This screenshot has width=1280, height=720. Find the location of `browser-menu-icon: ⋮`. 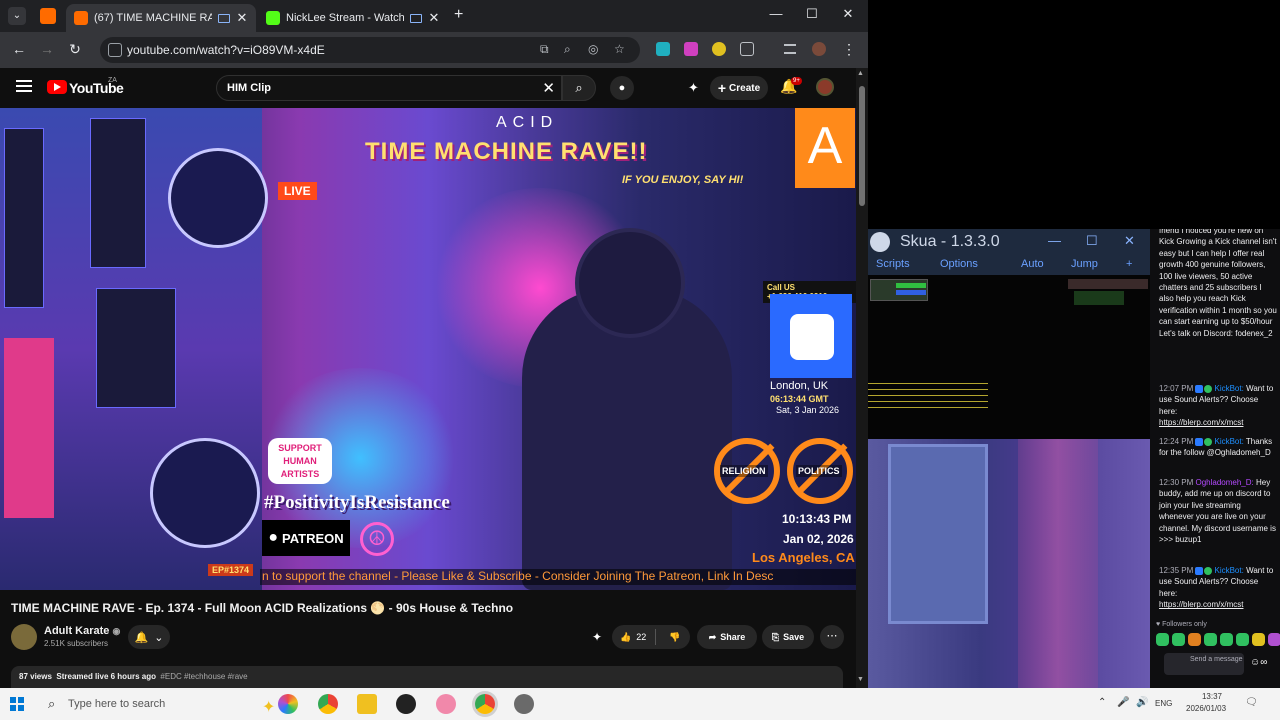

browser-menu-icon: ⋮ is located at coordinates (849, 49).